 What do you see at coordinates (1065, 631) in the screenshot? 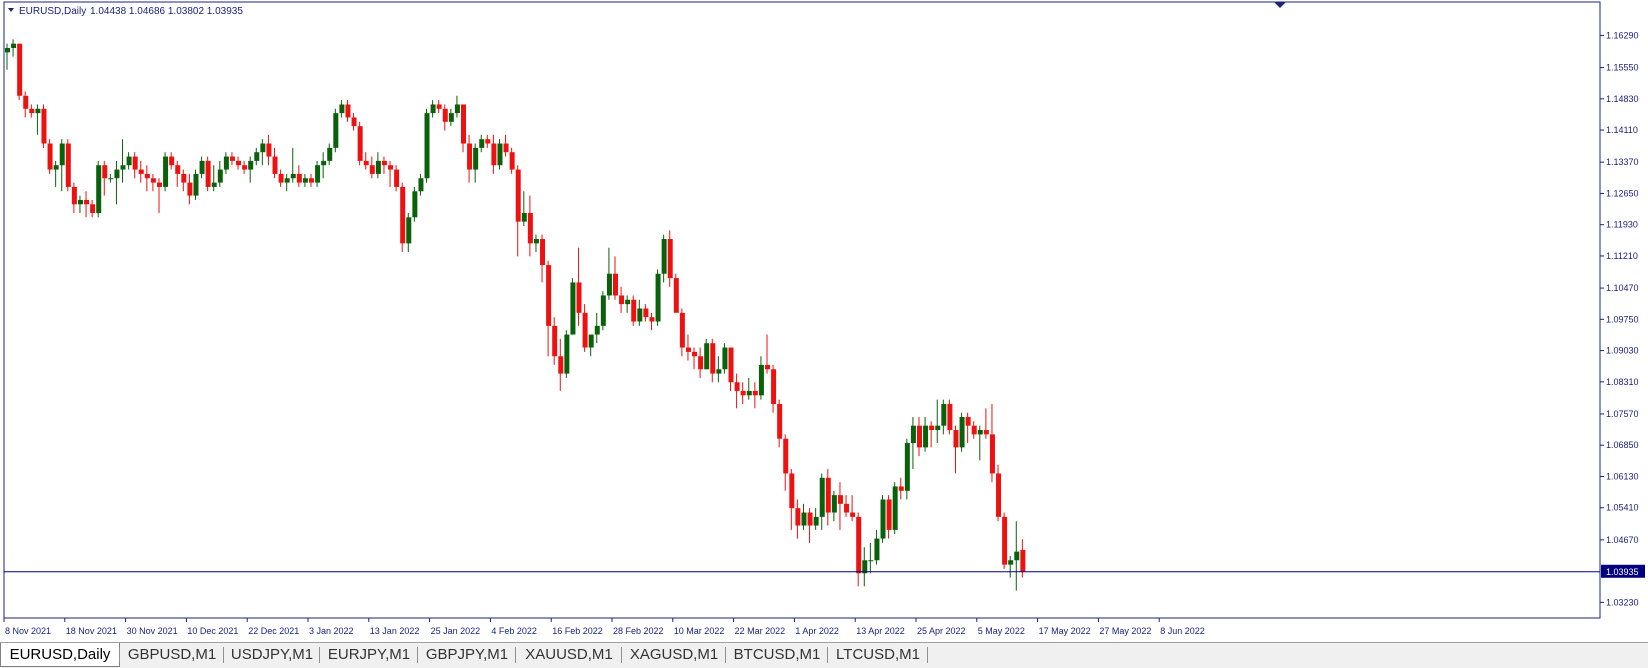
I see `time-tick-label: 17 May 2022` at bounding box center [1065, 631].